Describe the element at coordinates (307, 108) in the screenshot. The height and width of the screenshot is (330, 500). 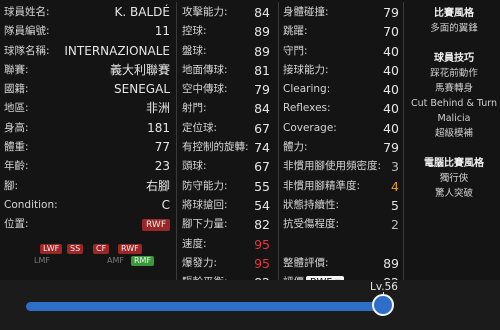
I see `stat-label: Reflexes:` at that location.